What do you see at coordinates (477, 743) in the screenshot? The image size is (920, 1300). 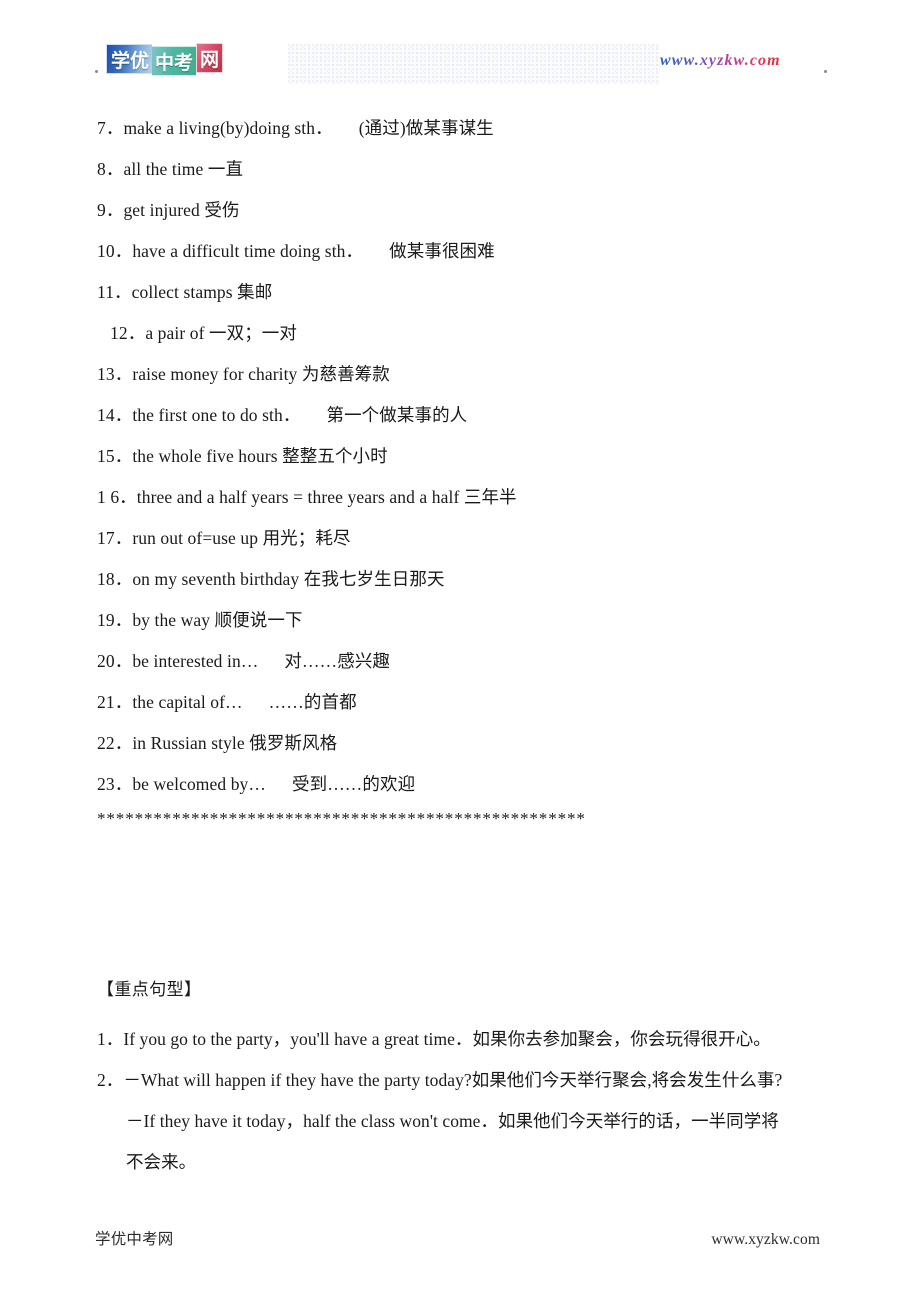 I see `phrase-item: 22．in Russian style 俄罗斯风格` at bounding box center [477, 743].